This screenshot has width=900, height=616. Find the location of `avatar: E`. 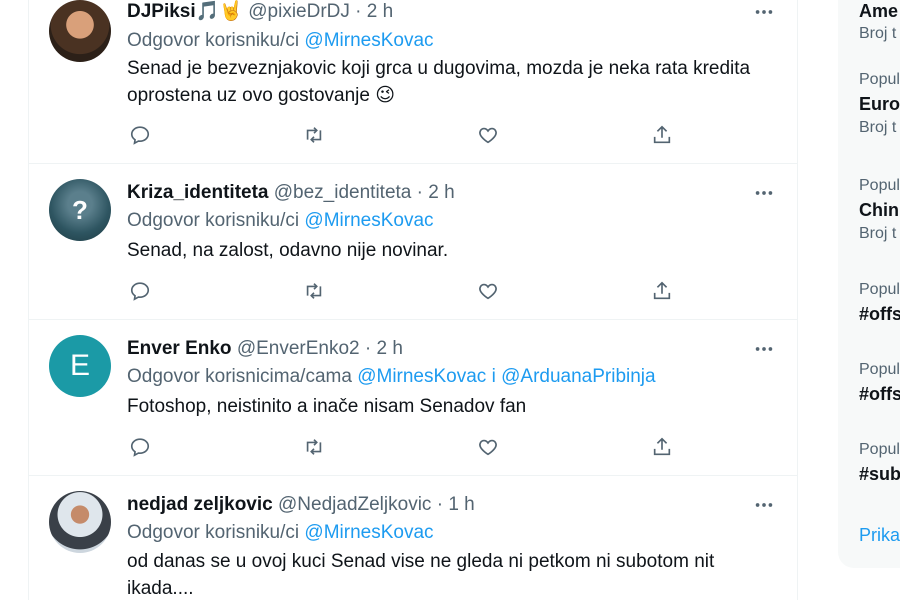

avatar: E is located at coordinates (80, 366).